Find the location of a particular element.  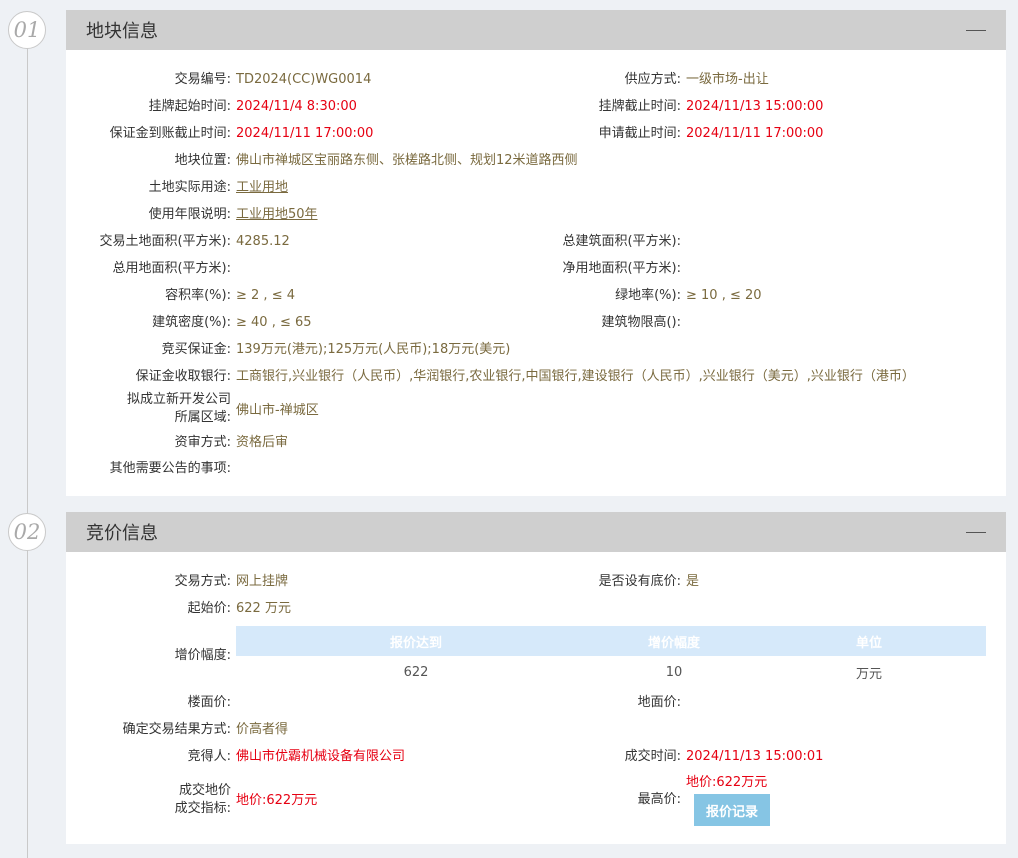

bidding-info-header: 竞价信息 is located at coordinates (536, 532).